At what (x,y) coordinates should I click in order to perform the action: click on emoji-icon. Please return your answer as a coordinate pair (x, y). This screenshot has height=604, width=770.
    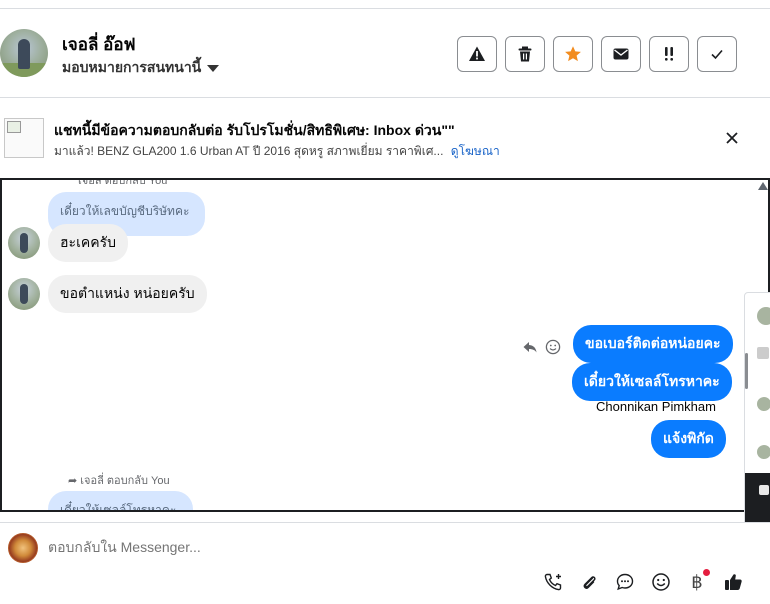
    Looking at the image, I should click on (661, 582).